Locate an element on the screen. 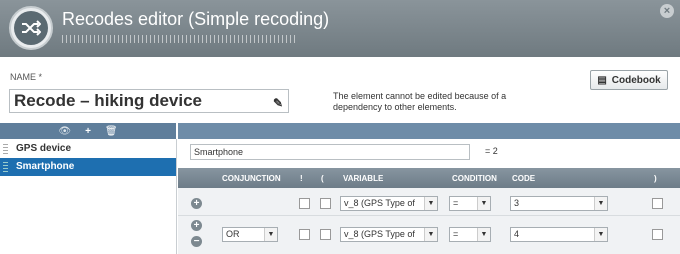 The width and height of the screenshot is (680, 254). list-toolbar: 👁 + 🗑 is located at coordinates (88, 131).